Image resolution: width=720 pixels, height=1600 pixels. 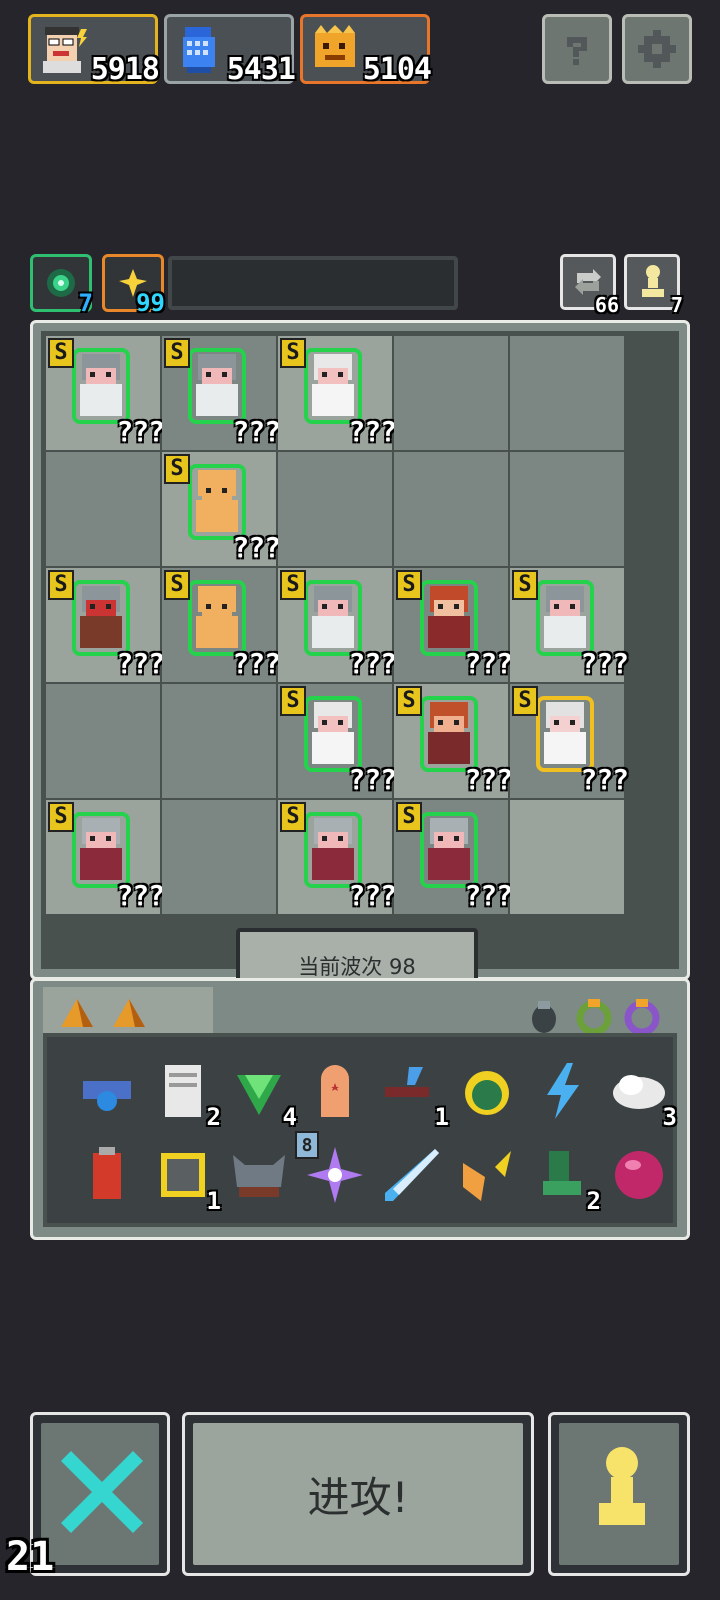 I want to click on inventory-item: 8, so click(x=331, y=1169).